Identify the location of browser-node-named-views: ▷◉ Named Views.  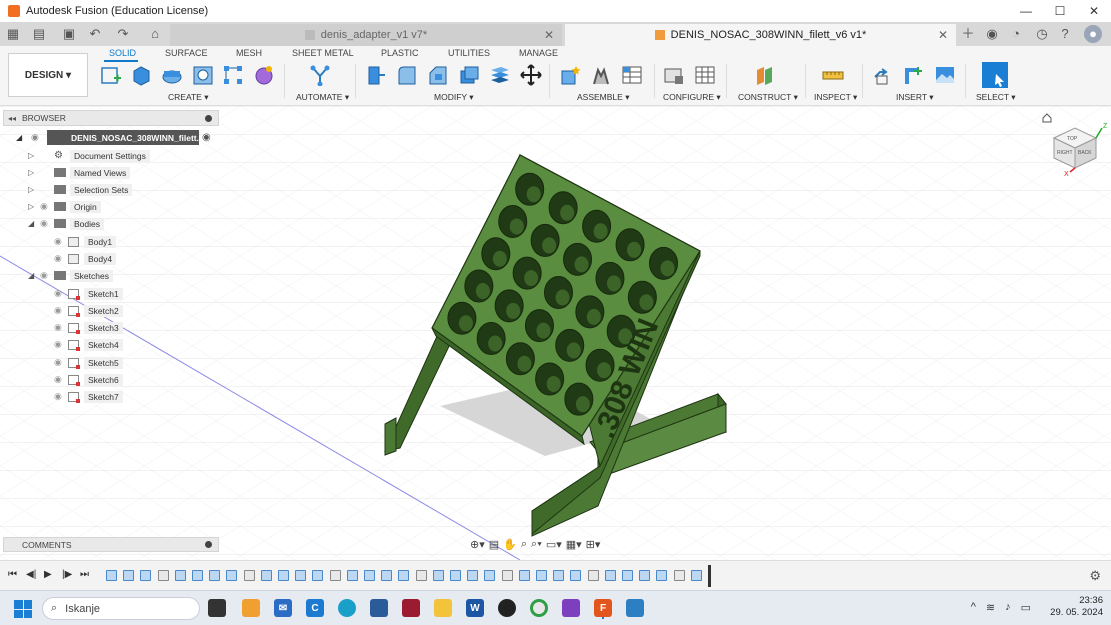
(79, 172).